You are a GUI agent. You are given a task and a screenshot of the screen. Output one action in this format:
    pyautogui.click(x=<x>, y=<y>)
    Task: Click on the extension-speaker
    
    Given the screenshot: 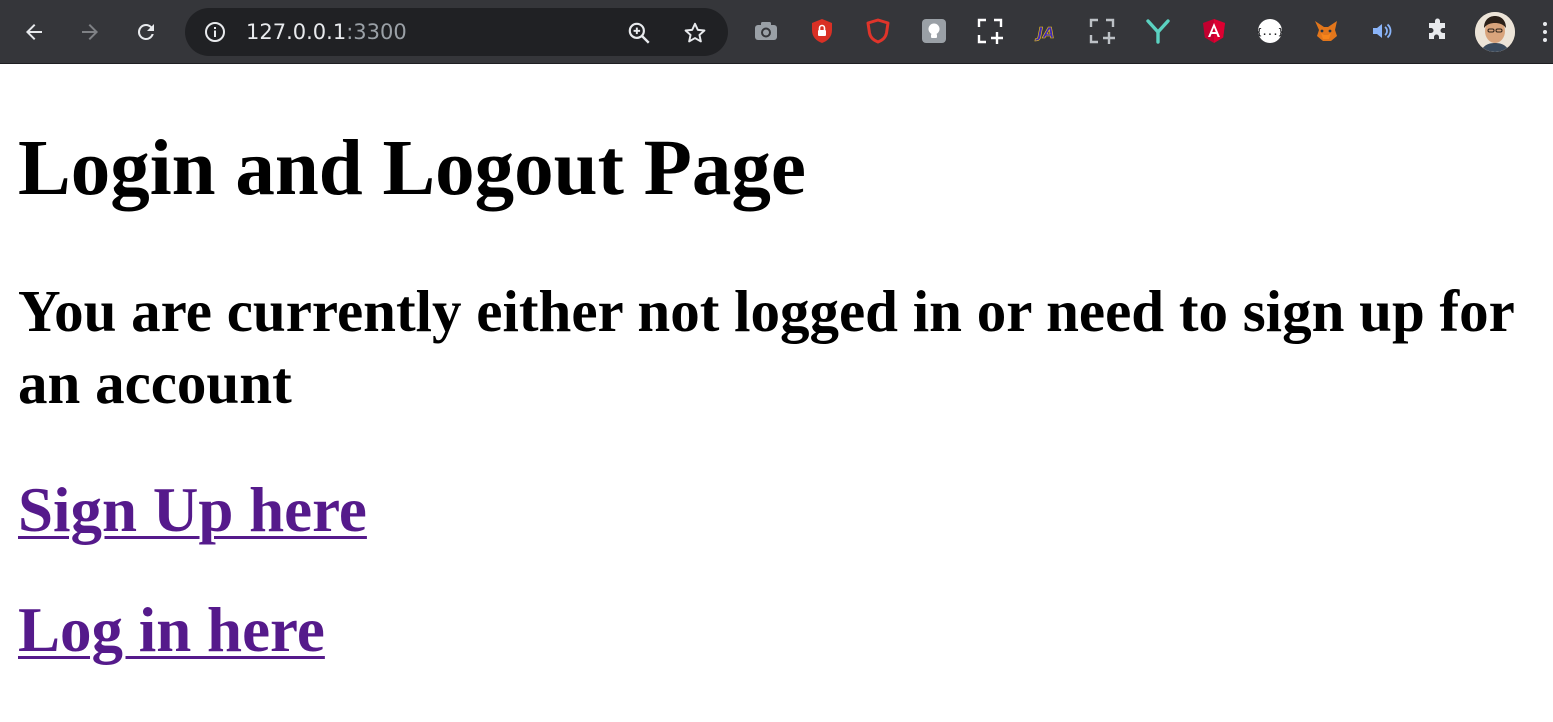 What is the action you would take?
    pyautogui.click(x=1382, y=31)
    